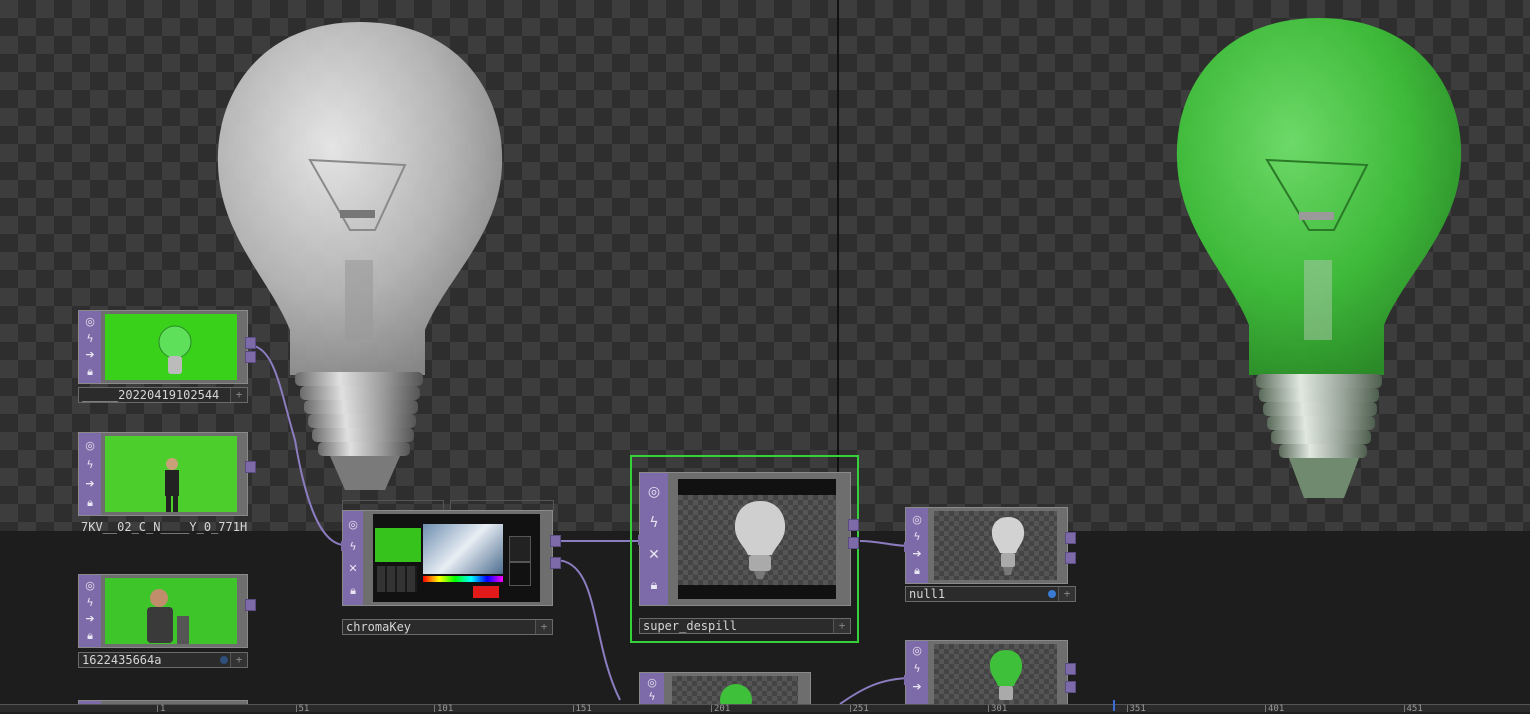 This screenshot has width=1530, height=714. I want to click on node-label: _____20220419102544, so click(151, 395).